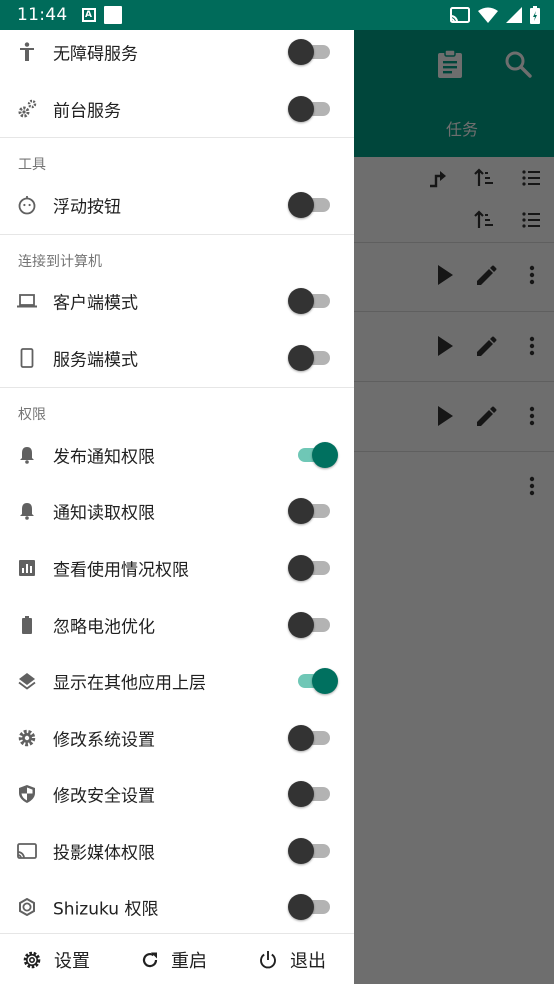  Describe the element at coordinates (177, 301) in the screenshot. I see `setting-row-client-mode: 客户端模式` at that location.